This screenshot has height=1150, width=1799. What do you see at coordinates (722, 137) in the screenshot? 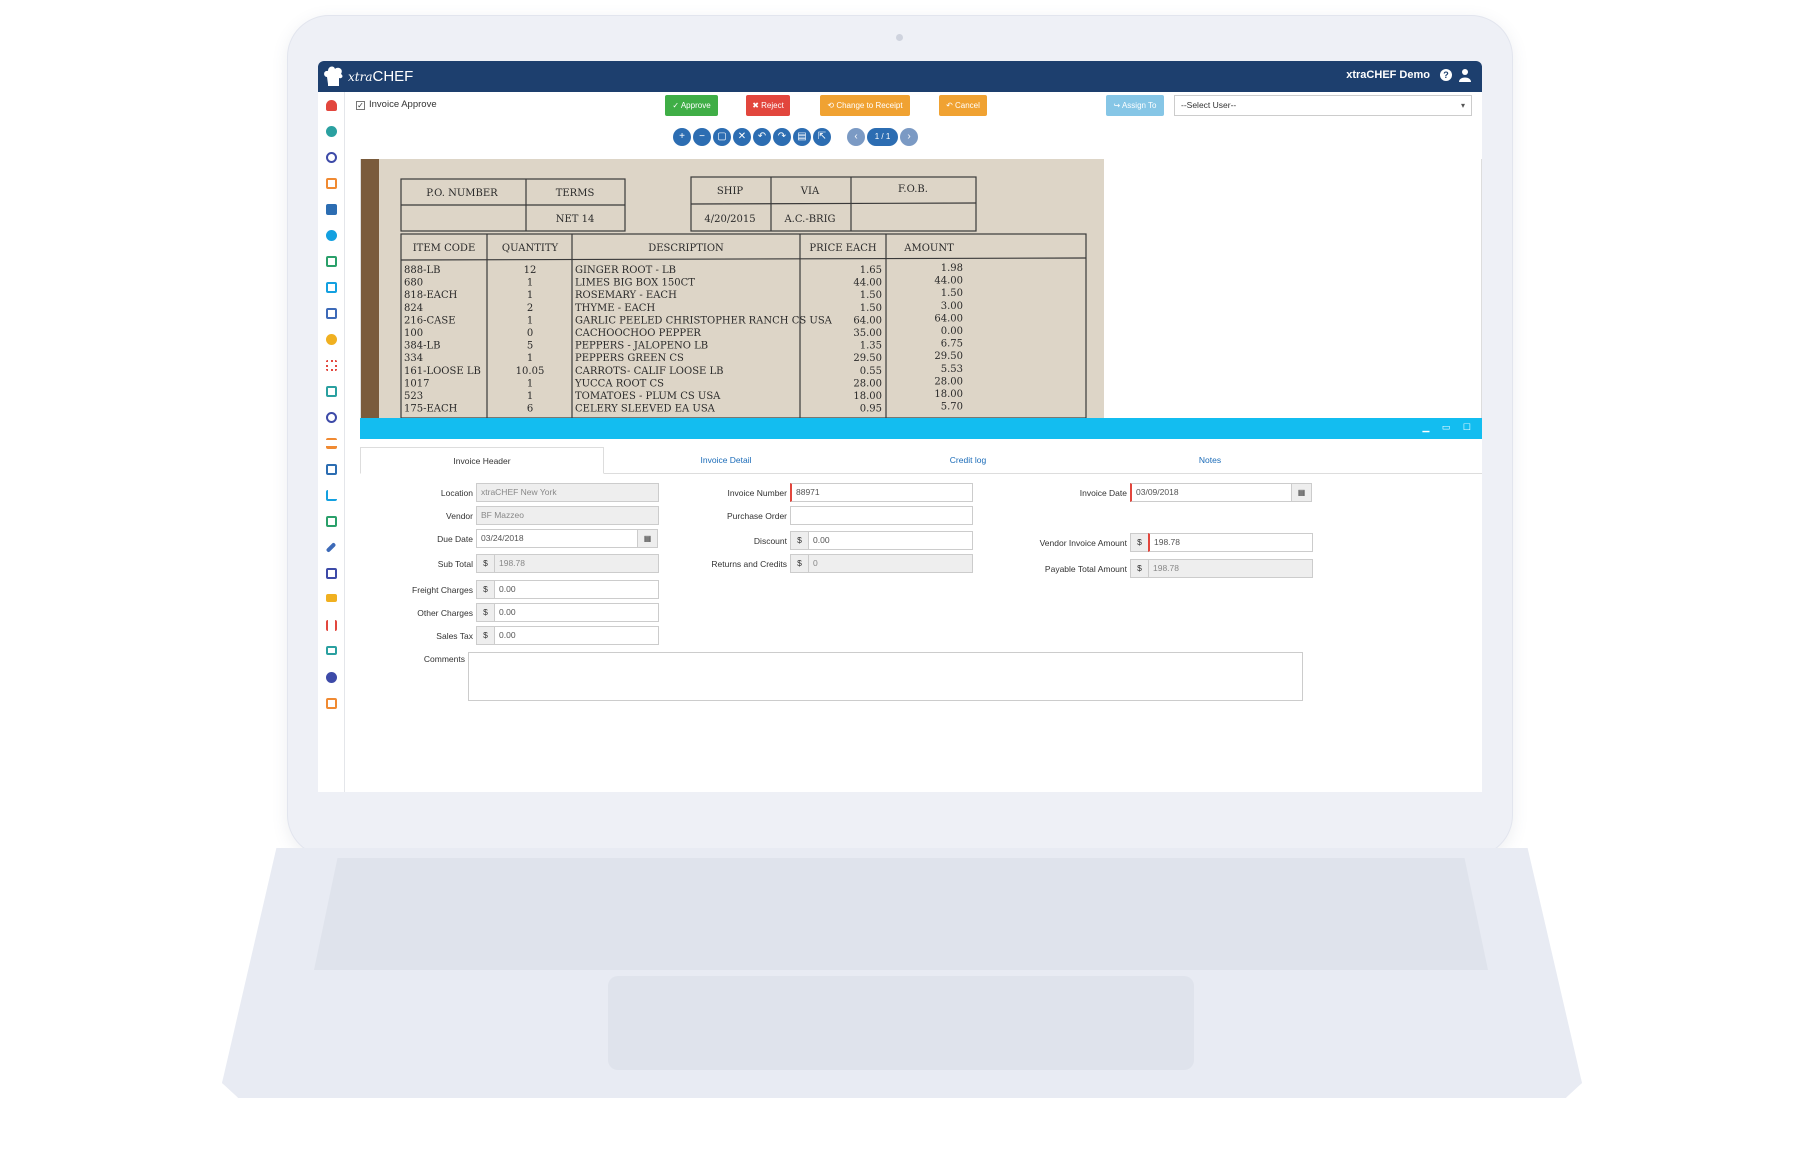
I see `fit-page-icon: ▢` at bounding box center [722, 137].